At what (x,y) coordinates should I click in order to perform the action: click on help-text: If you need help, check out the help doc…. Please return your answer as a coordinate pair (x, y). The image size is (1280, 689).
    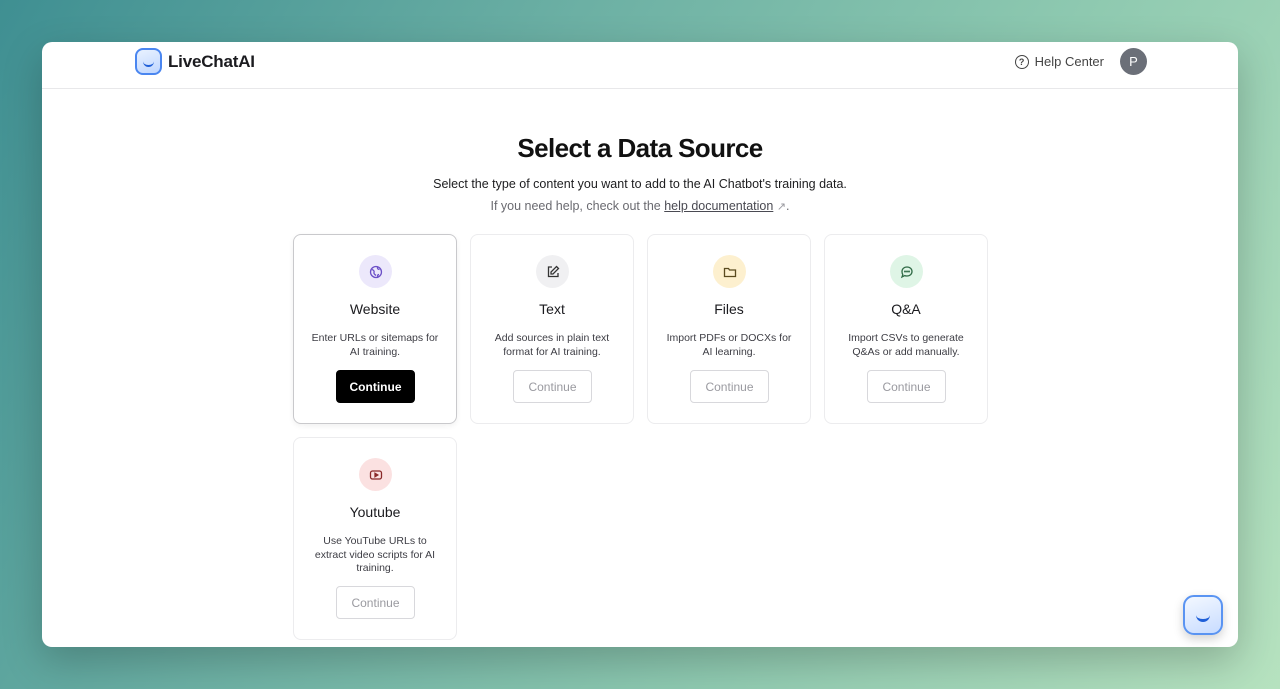
    Looking at the image, I should click on (640, 206).